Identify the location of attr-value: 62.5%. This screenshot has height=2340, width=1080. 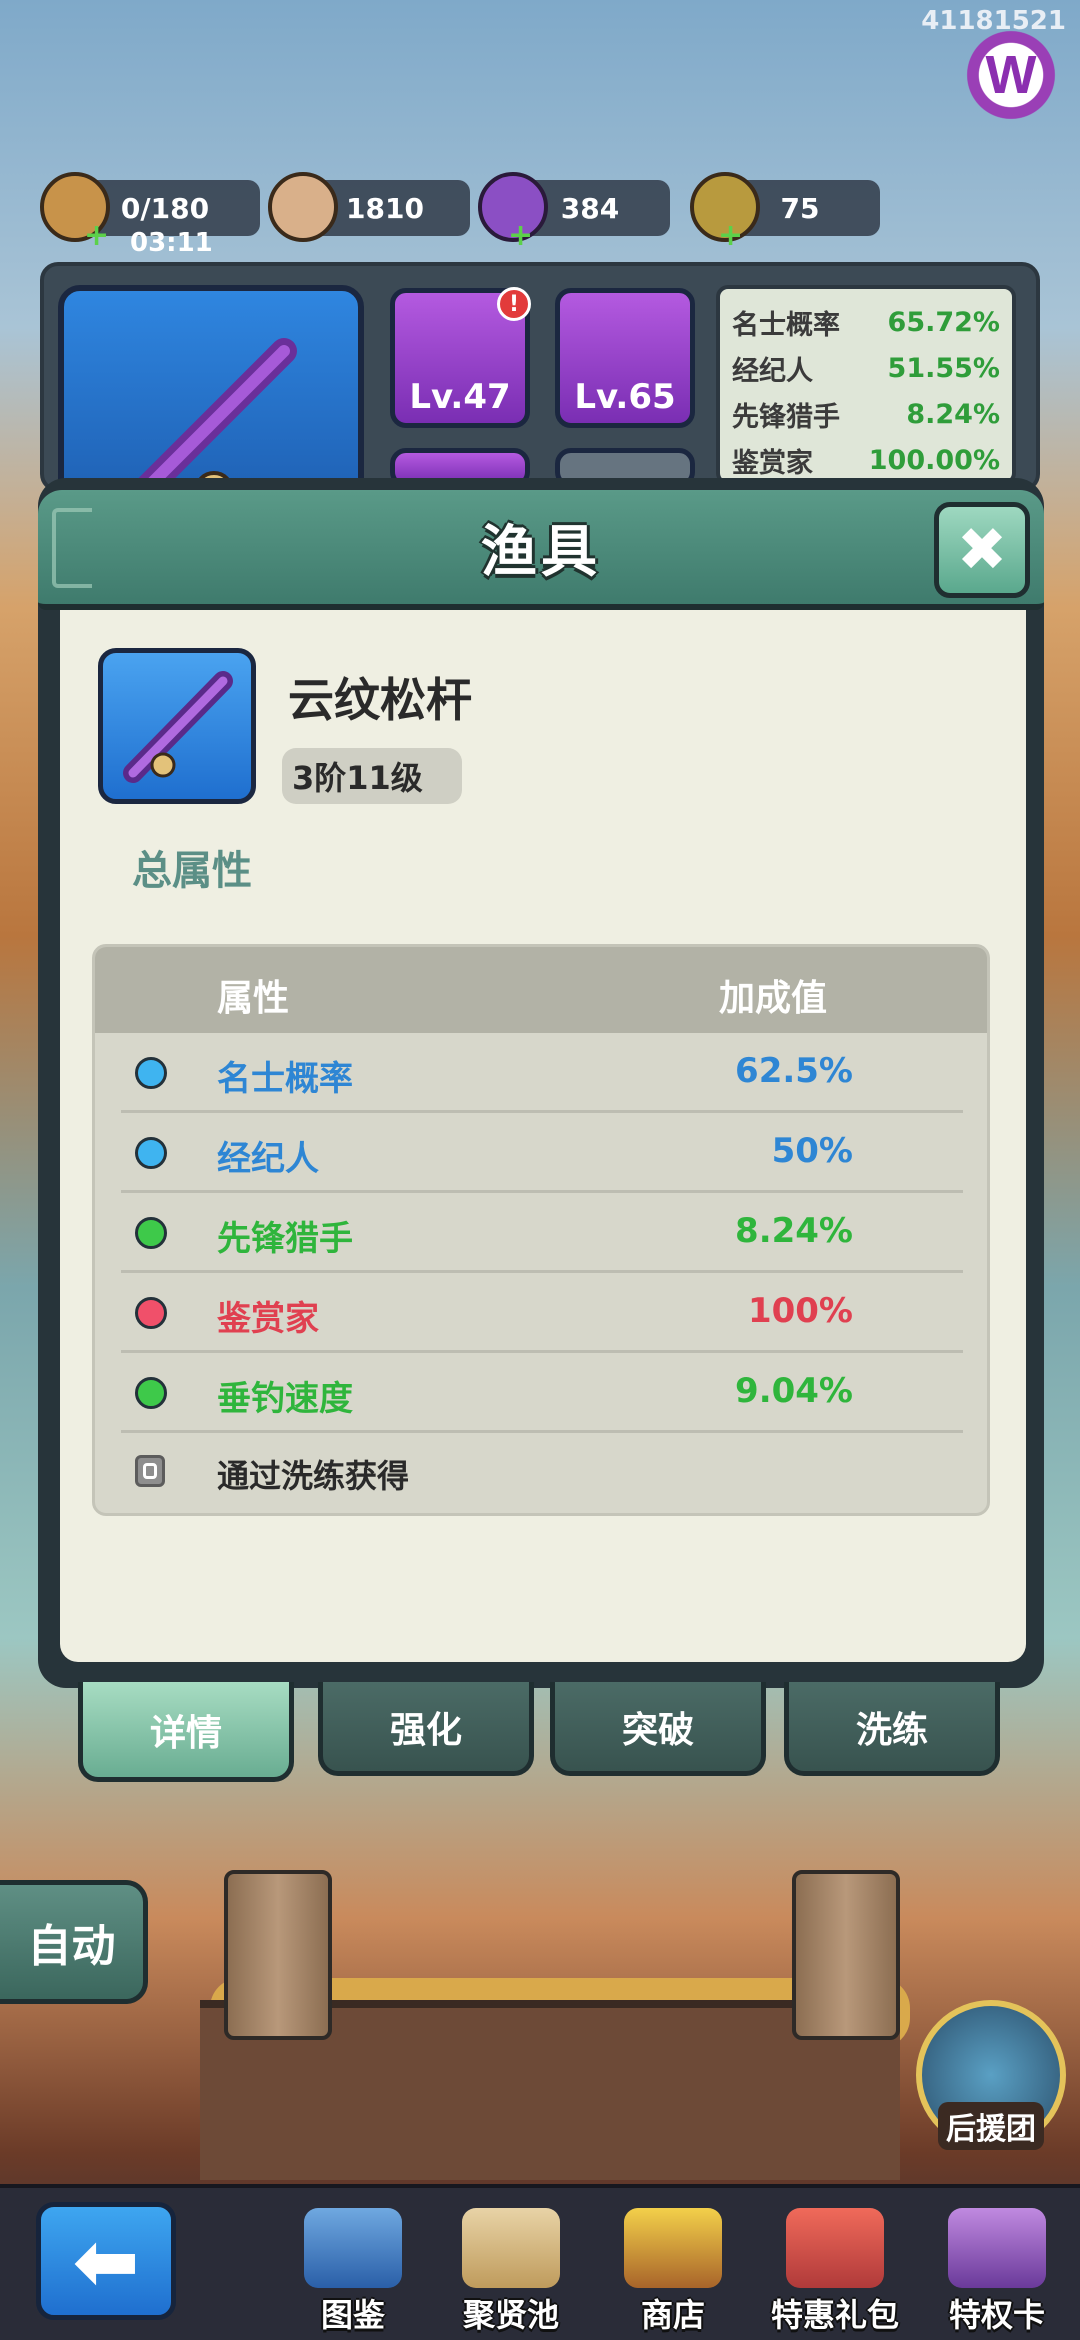
(794, 1071).